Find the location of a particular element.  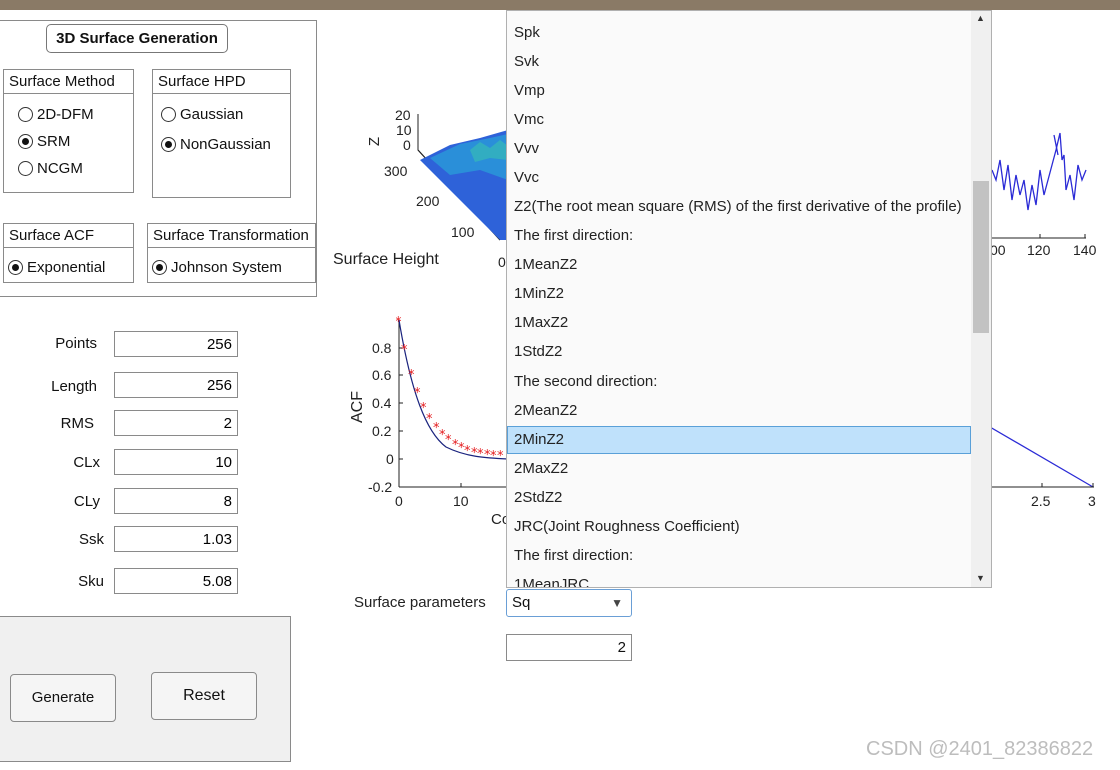

dropdown-item: JRC(Joint Roughness Coefficient) is located at coordinates (627, 526).